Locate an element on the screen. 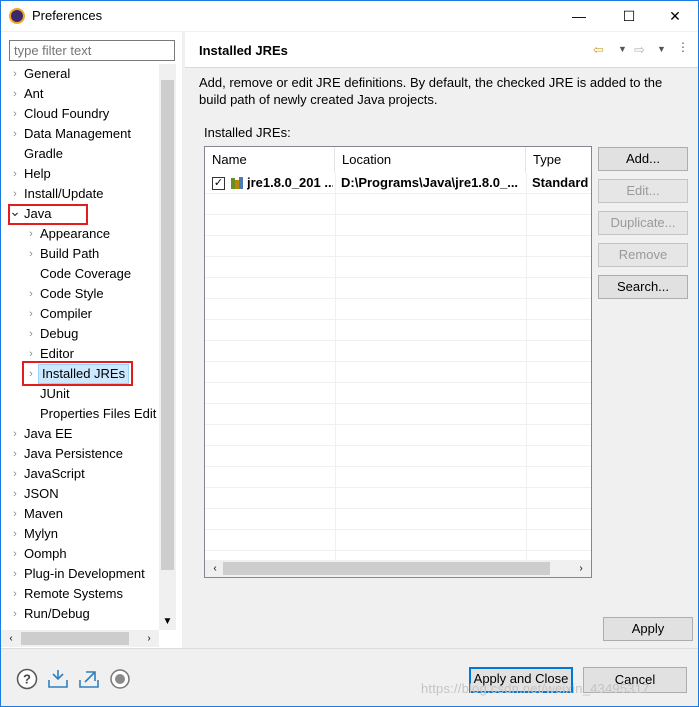 The width and height of the screenshot is (699, 707). tree-item-label: Properties Files Edit is located at coordinates (98, 413).